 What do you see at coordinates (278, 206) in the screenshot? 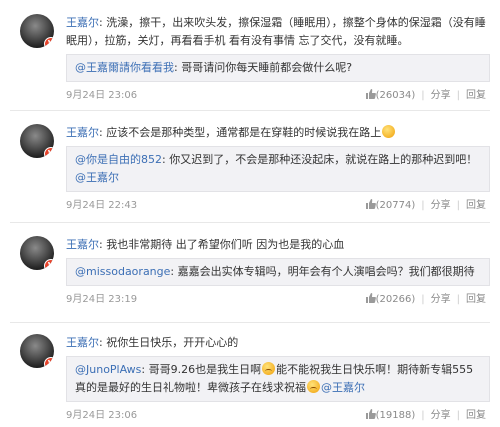
I see `comment-meta: 9月24日 22:43 (20774) | 分享 | 回复` at bounding box center [278, 206].